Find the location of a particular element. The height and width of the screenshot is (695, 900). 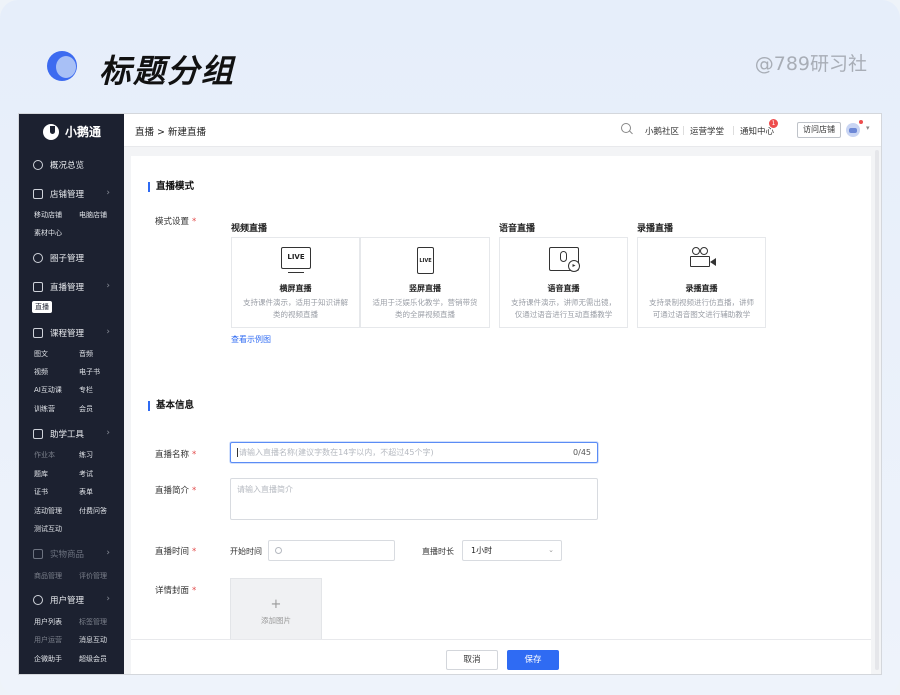

search-icon is located at coordinates (626, 128).